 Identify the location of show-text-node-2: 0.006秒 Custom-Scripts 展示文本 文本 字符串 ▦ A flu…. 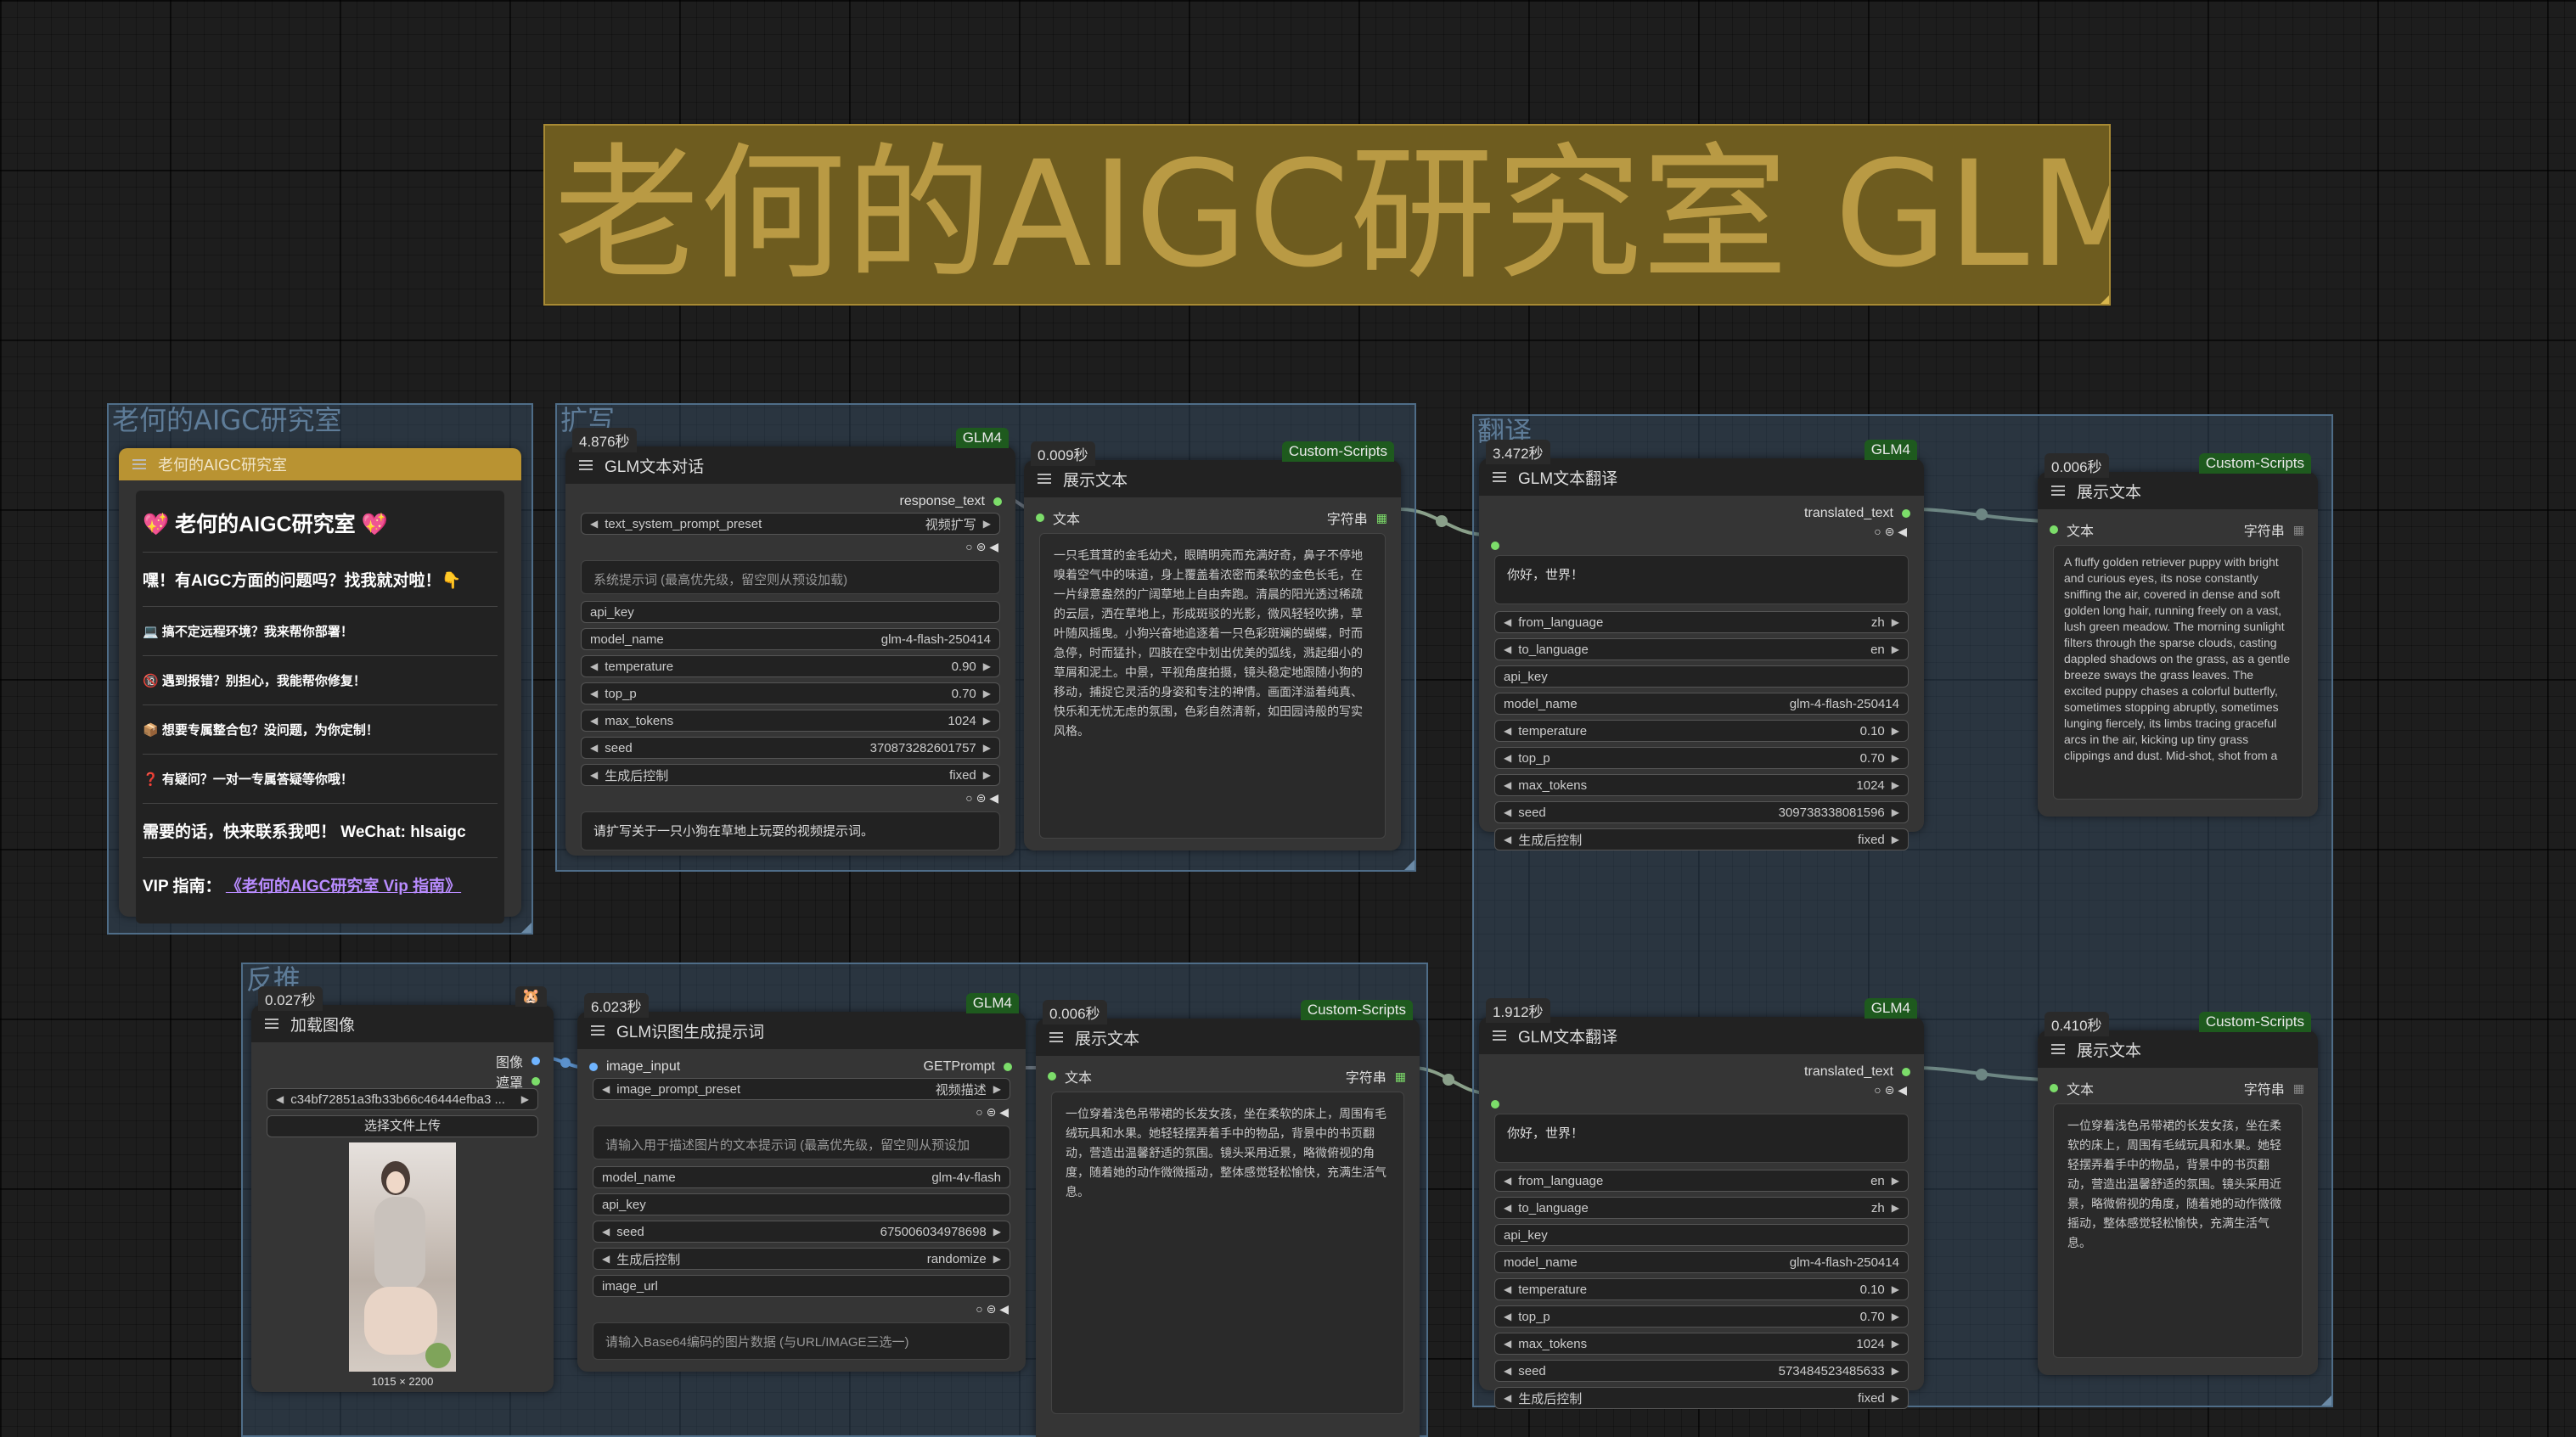
(2178, 635).